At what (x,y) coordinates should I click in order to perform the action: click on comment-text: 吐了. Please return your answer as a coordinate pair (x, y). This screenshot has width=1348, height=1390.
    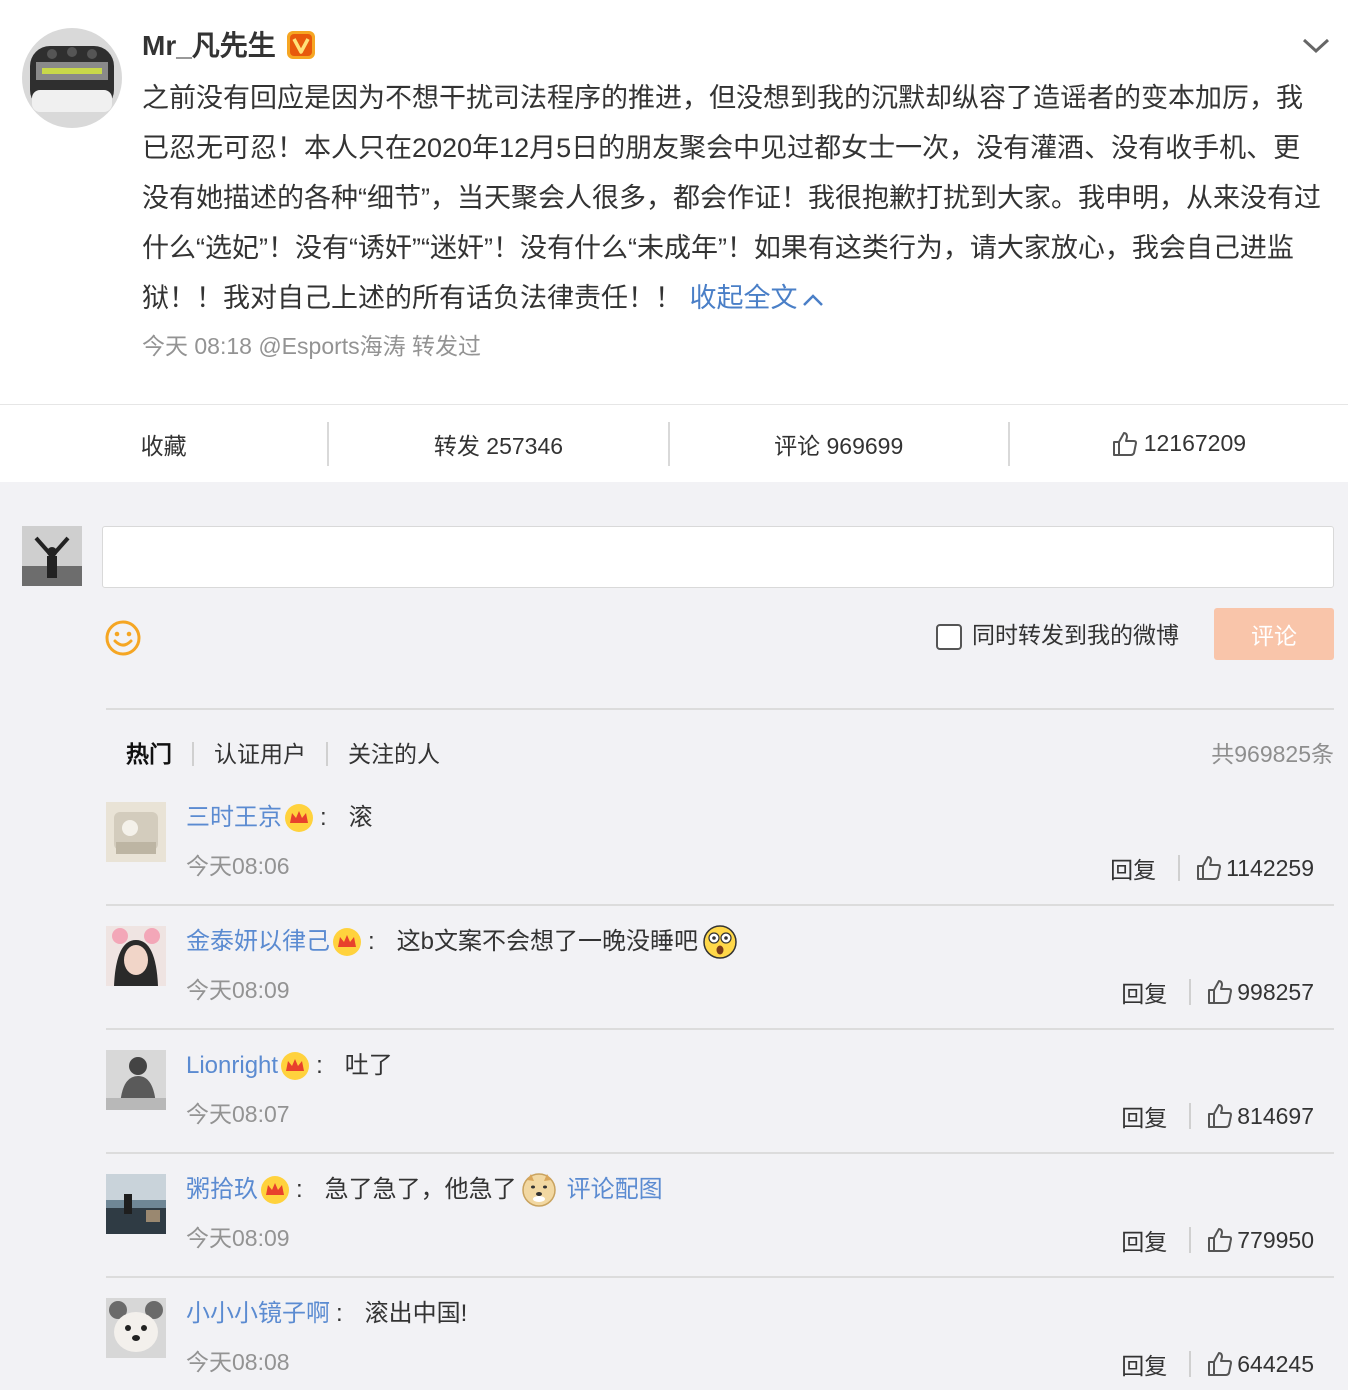
    Looking at the image, I should click on (368, 1065).